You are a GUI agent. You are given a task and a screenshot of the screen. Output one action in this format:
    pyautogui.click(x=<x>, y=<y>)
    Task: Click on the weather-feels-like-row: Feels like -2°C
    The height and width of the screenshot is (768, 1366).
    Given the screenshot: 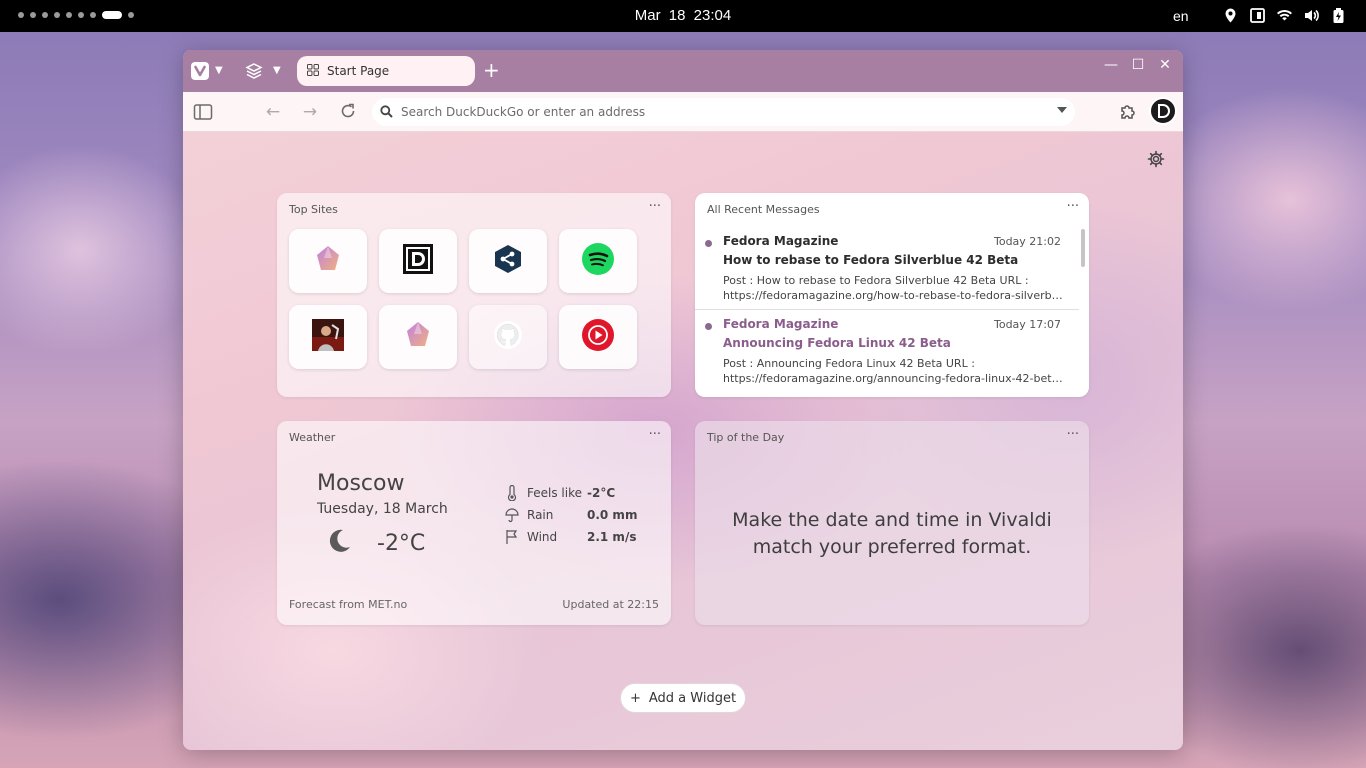 What is the action you would take?
    pyautogui.click(x=560, y=493)
    